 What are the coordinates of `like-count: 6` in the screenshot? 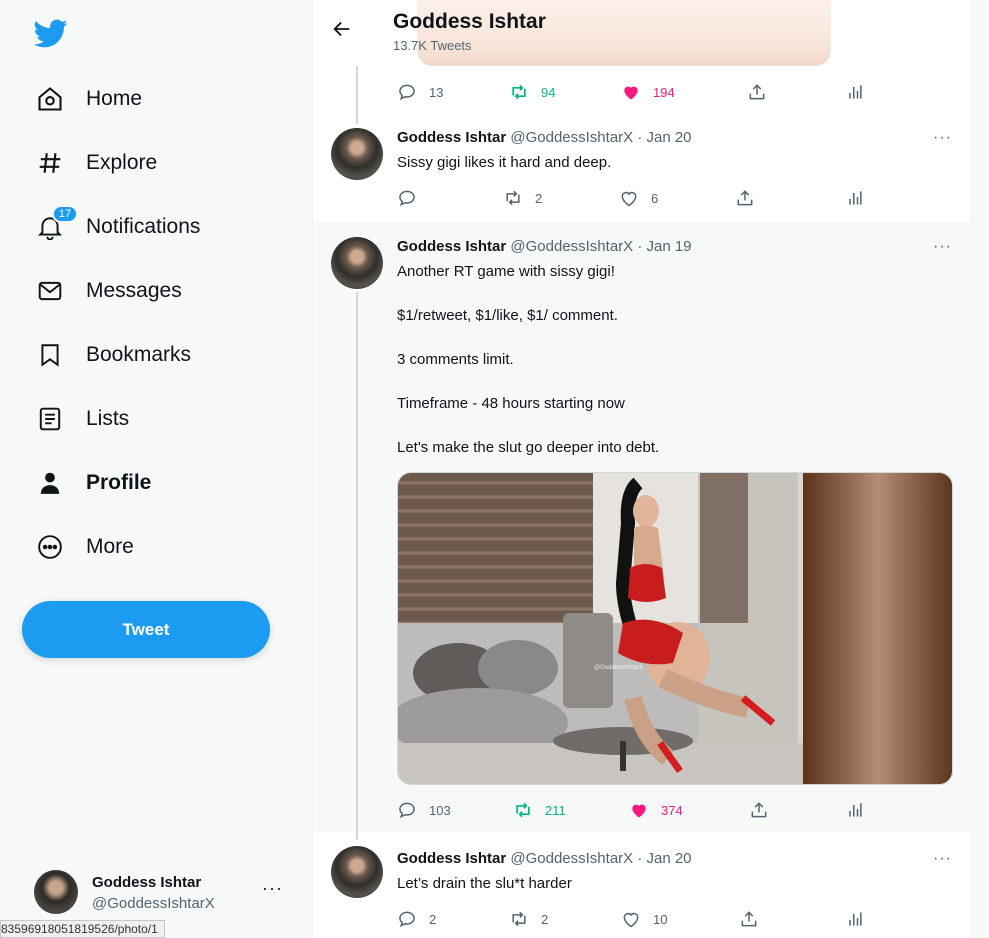 It's located at (655, 198).